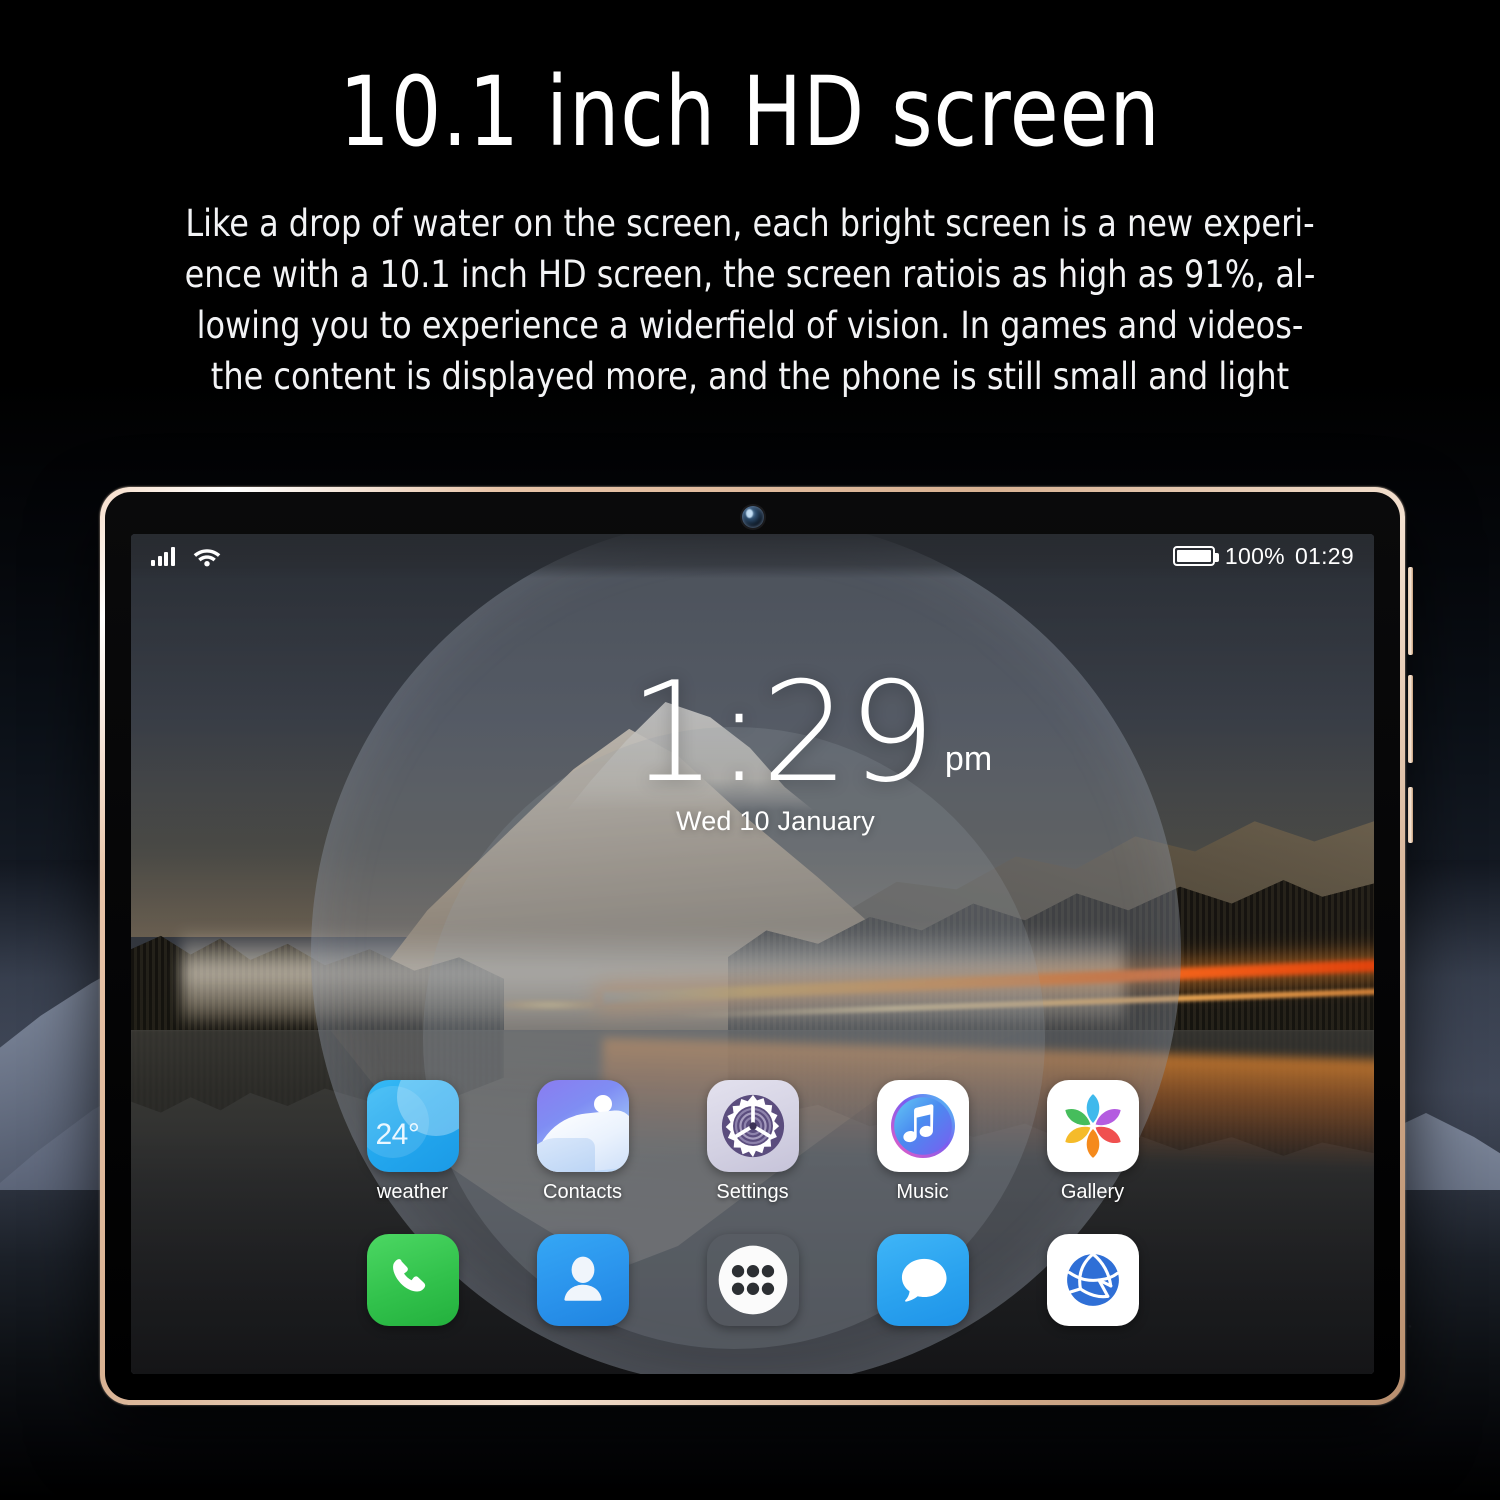 The height and width of the screenshot is (1500, 1500). I want to click on app-label: Settings, so click(752, 1192).